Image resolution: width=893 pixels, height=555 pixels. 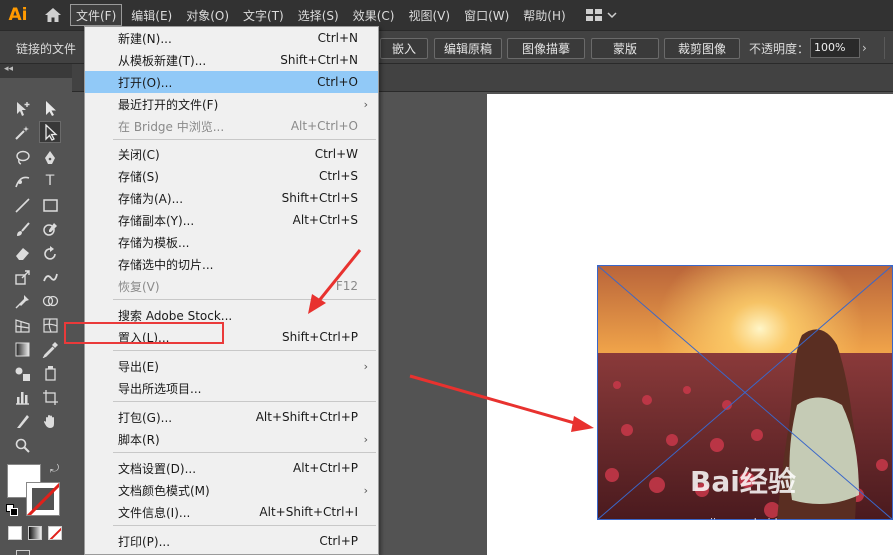 What do you see at coordinates (231, 154) in the screenshot?
I see `menu-close: 关闭(C) Ctrl+W` at bounding box center [231, 154].